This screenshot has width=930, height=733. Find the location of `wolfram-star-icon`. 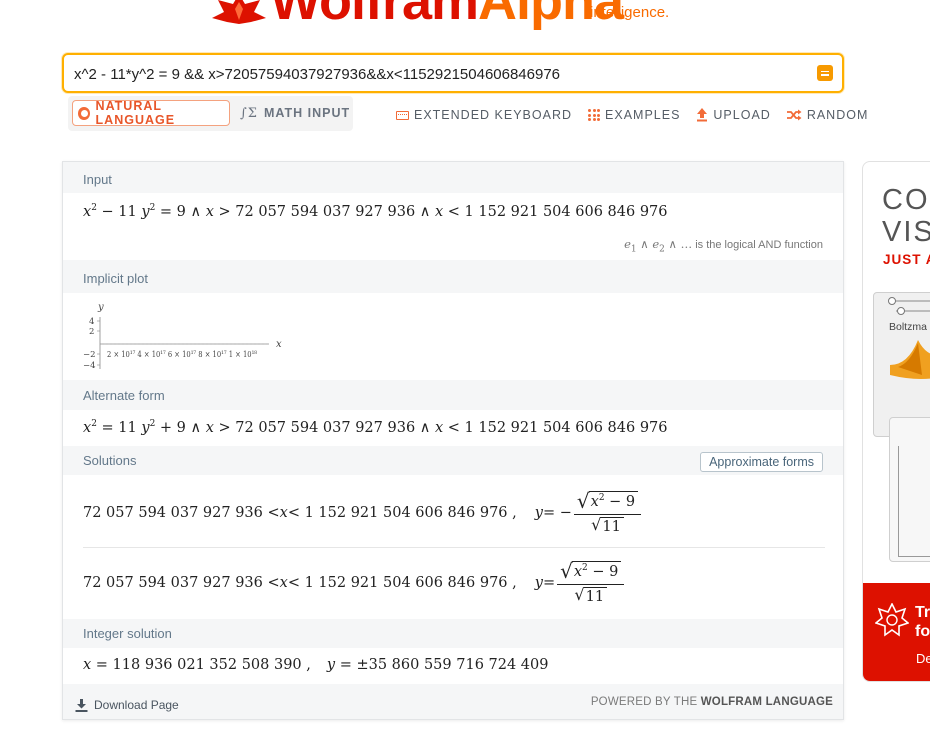

wolfram-star-icon is located at coordinates (239, 12).